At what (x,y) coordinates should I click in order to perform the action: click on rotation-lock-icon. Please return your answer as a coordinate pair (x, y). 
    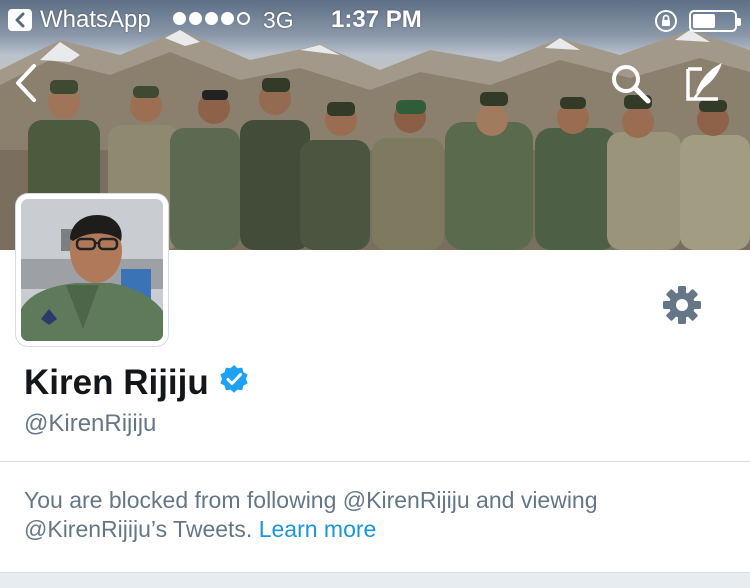
    Looking at the image, I should click on (666, 24).